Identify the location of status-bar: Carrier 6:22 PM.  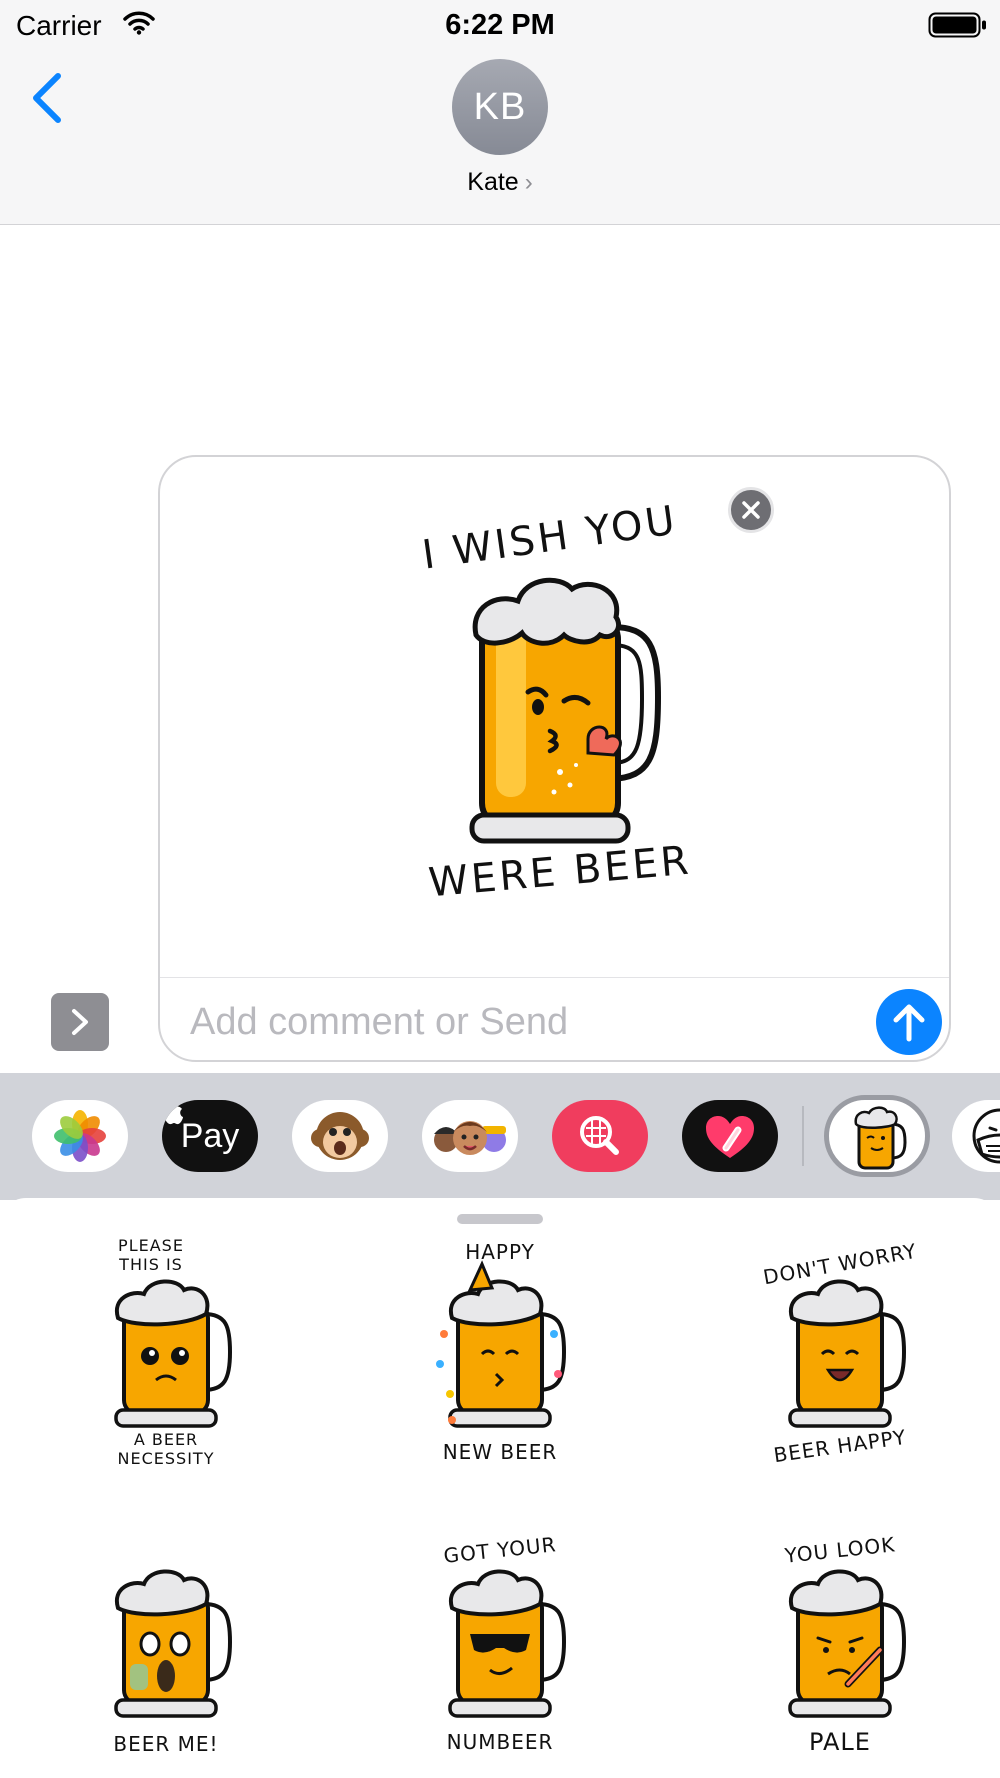
(500, 25).